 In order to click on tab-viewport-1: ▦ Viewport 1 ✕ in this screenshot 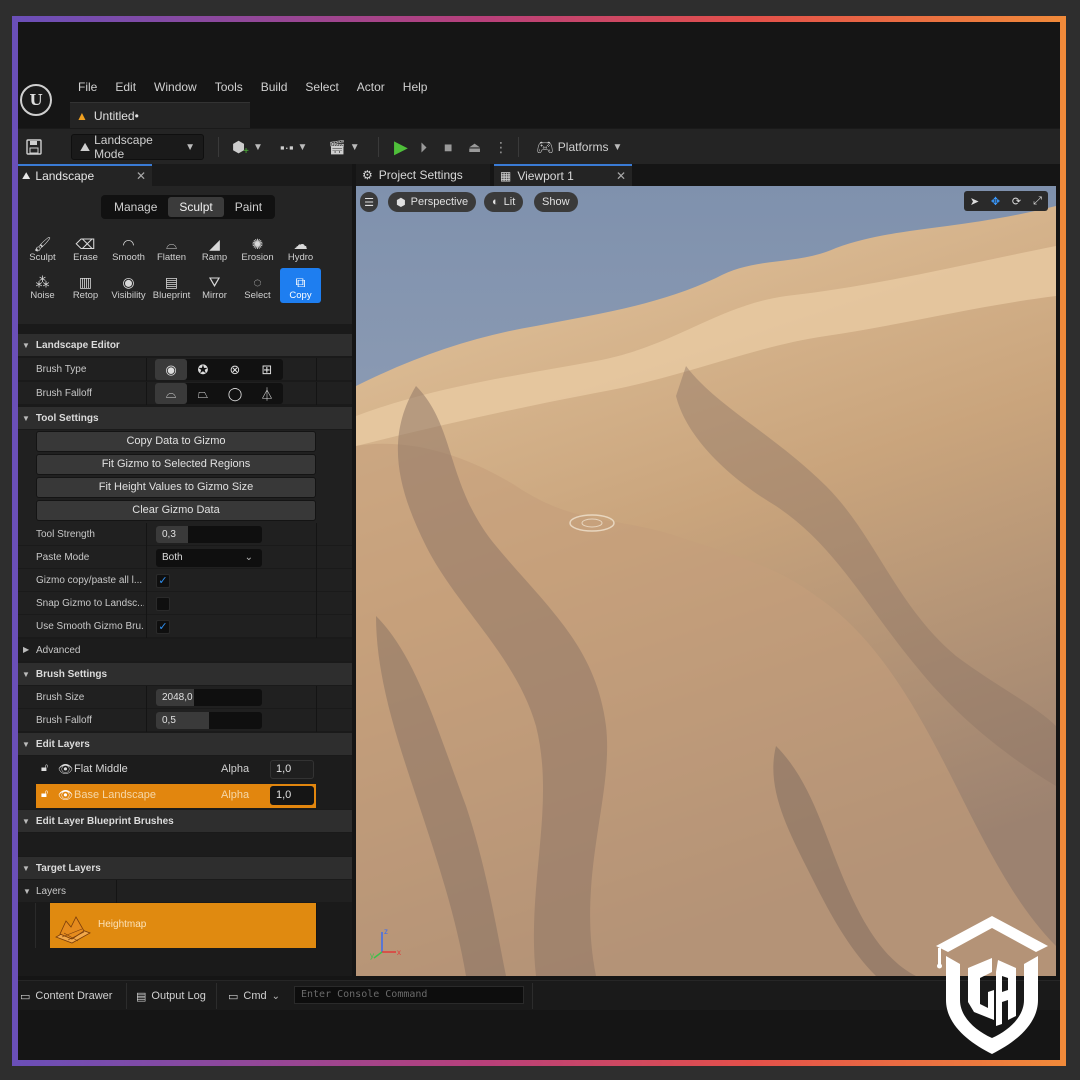, I will do `click(563, 175)`.